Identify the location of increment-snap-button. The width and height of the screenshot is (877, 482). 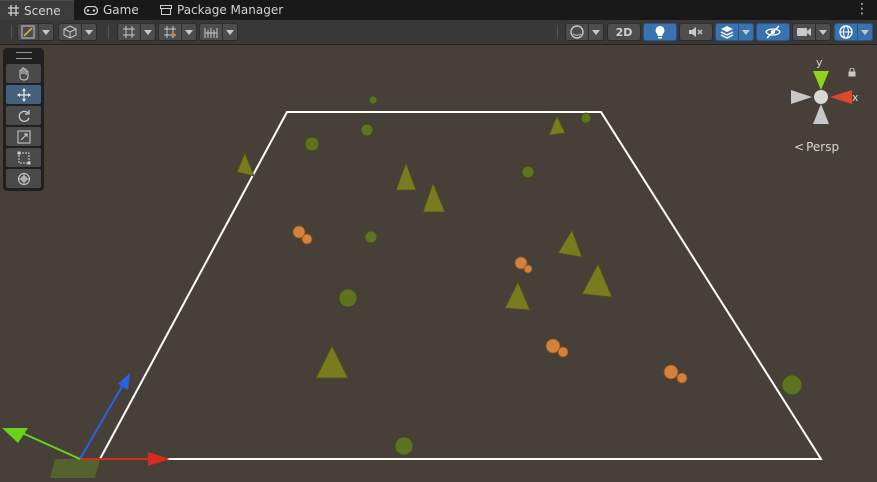
(211, 32).